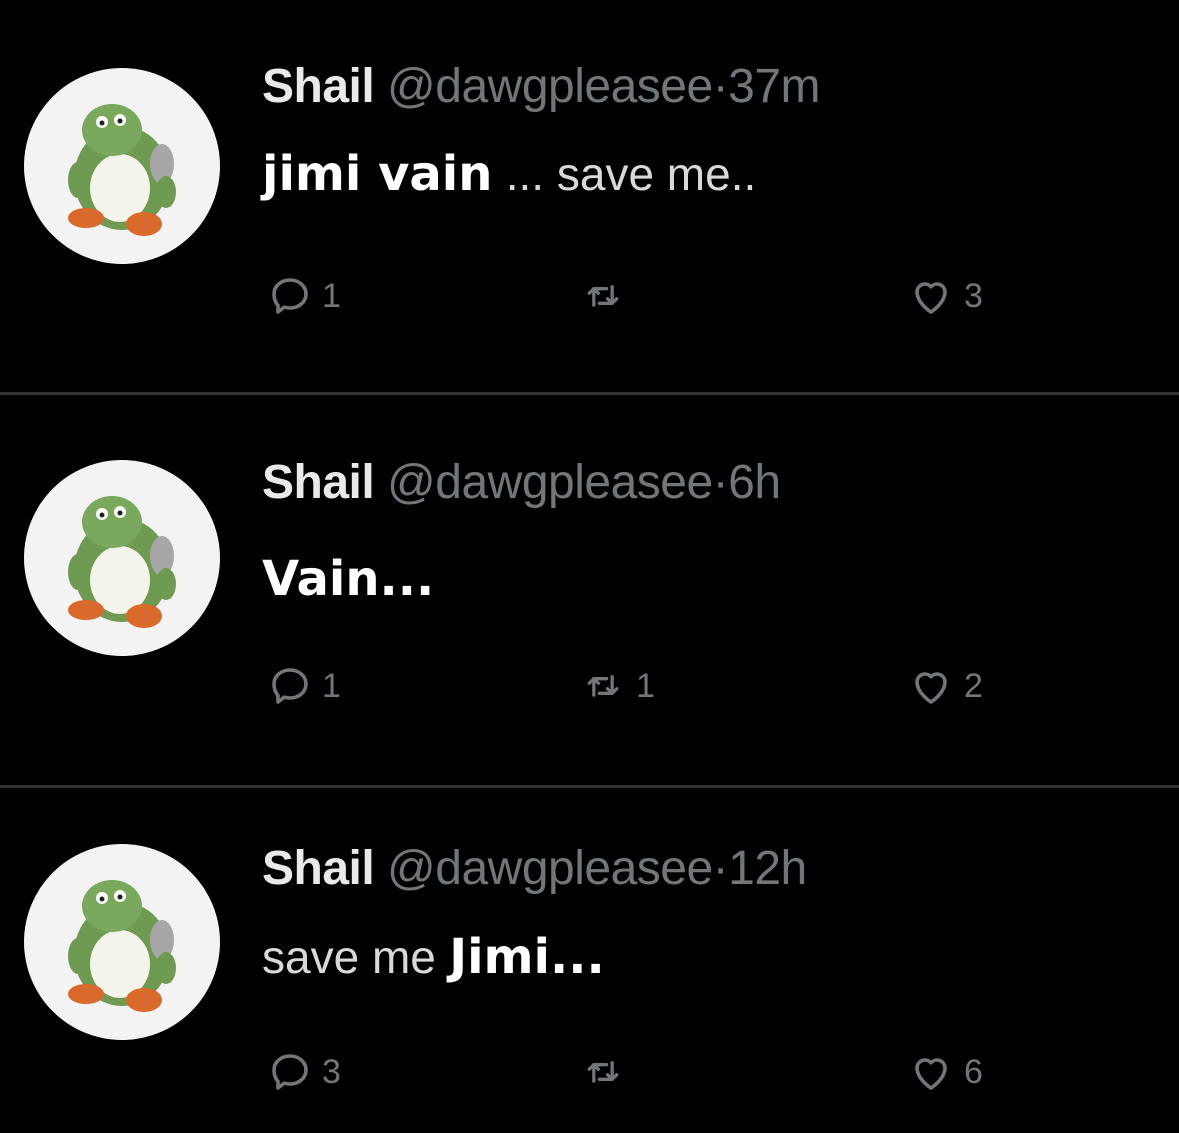 The width and height of the screenshot is (1179, 1133). I want to click on like-button: 3, so click(944, 296).